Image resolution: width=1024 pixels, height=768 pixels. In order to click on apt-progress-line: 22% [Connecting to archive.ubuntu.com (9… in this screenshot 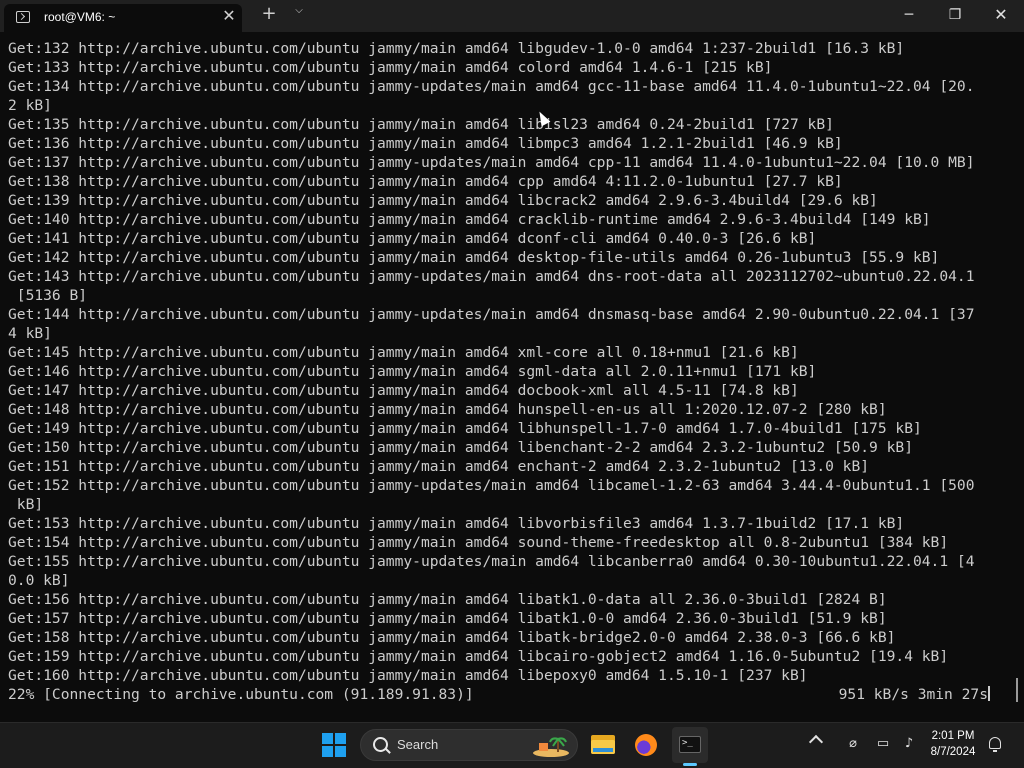, I will do `click(499, 694)`.